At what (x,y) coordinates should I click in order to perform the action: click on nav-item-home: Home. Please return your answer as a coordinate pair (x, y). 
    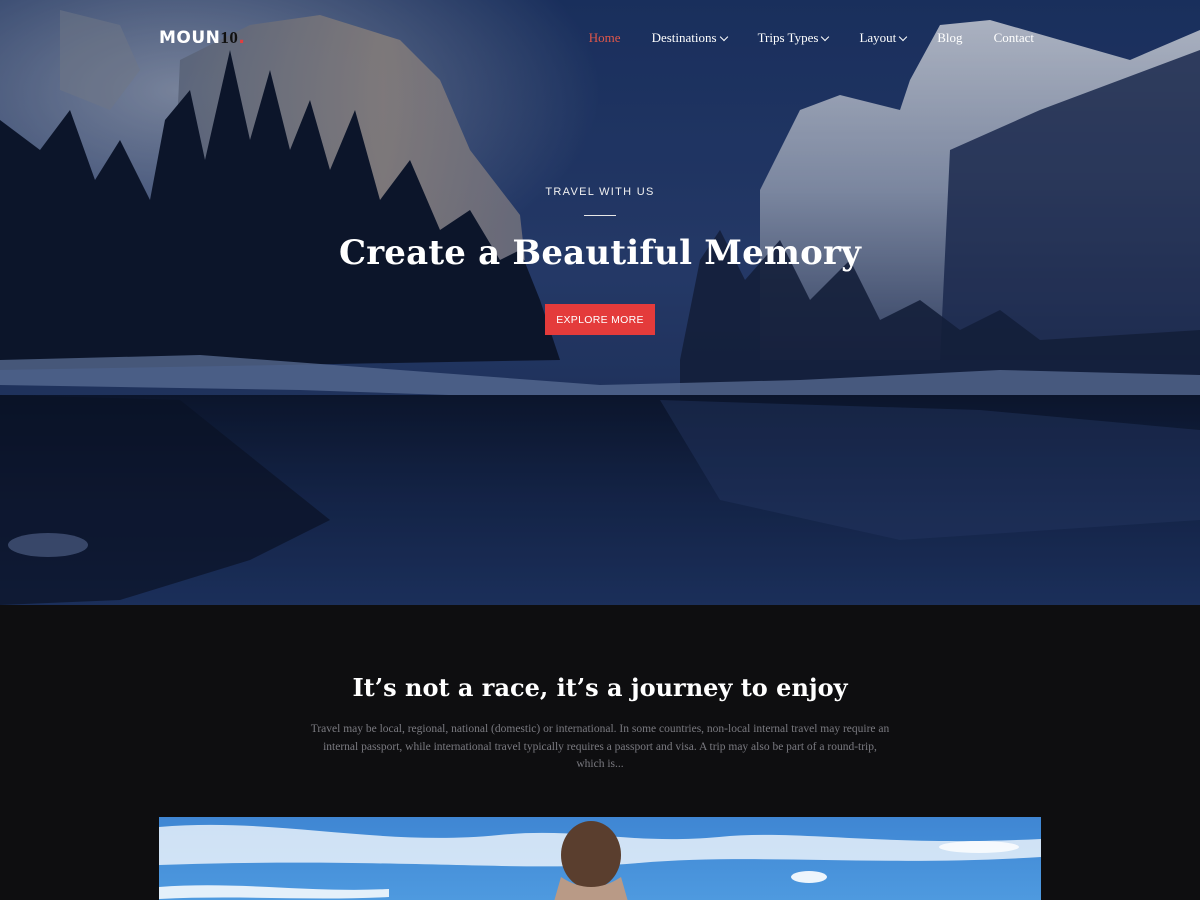
    Looking at the image, I should click on (605, 38).